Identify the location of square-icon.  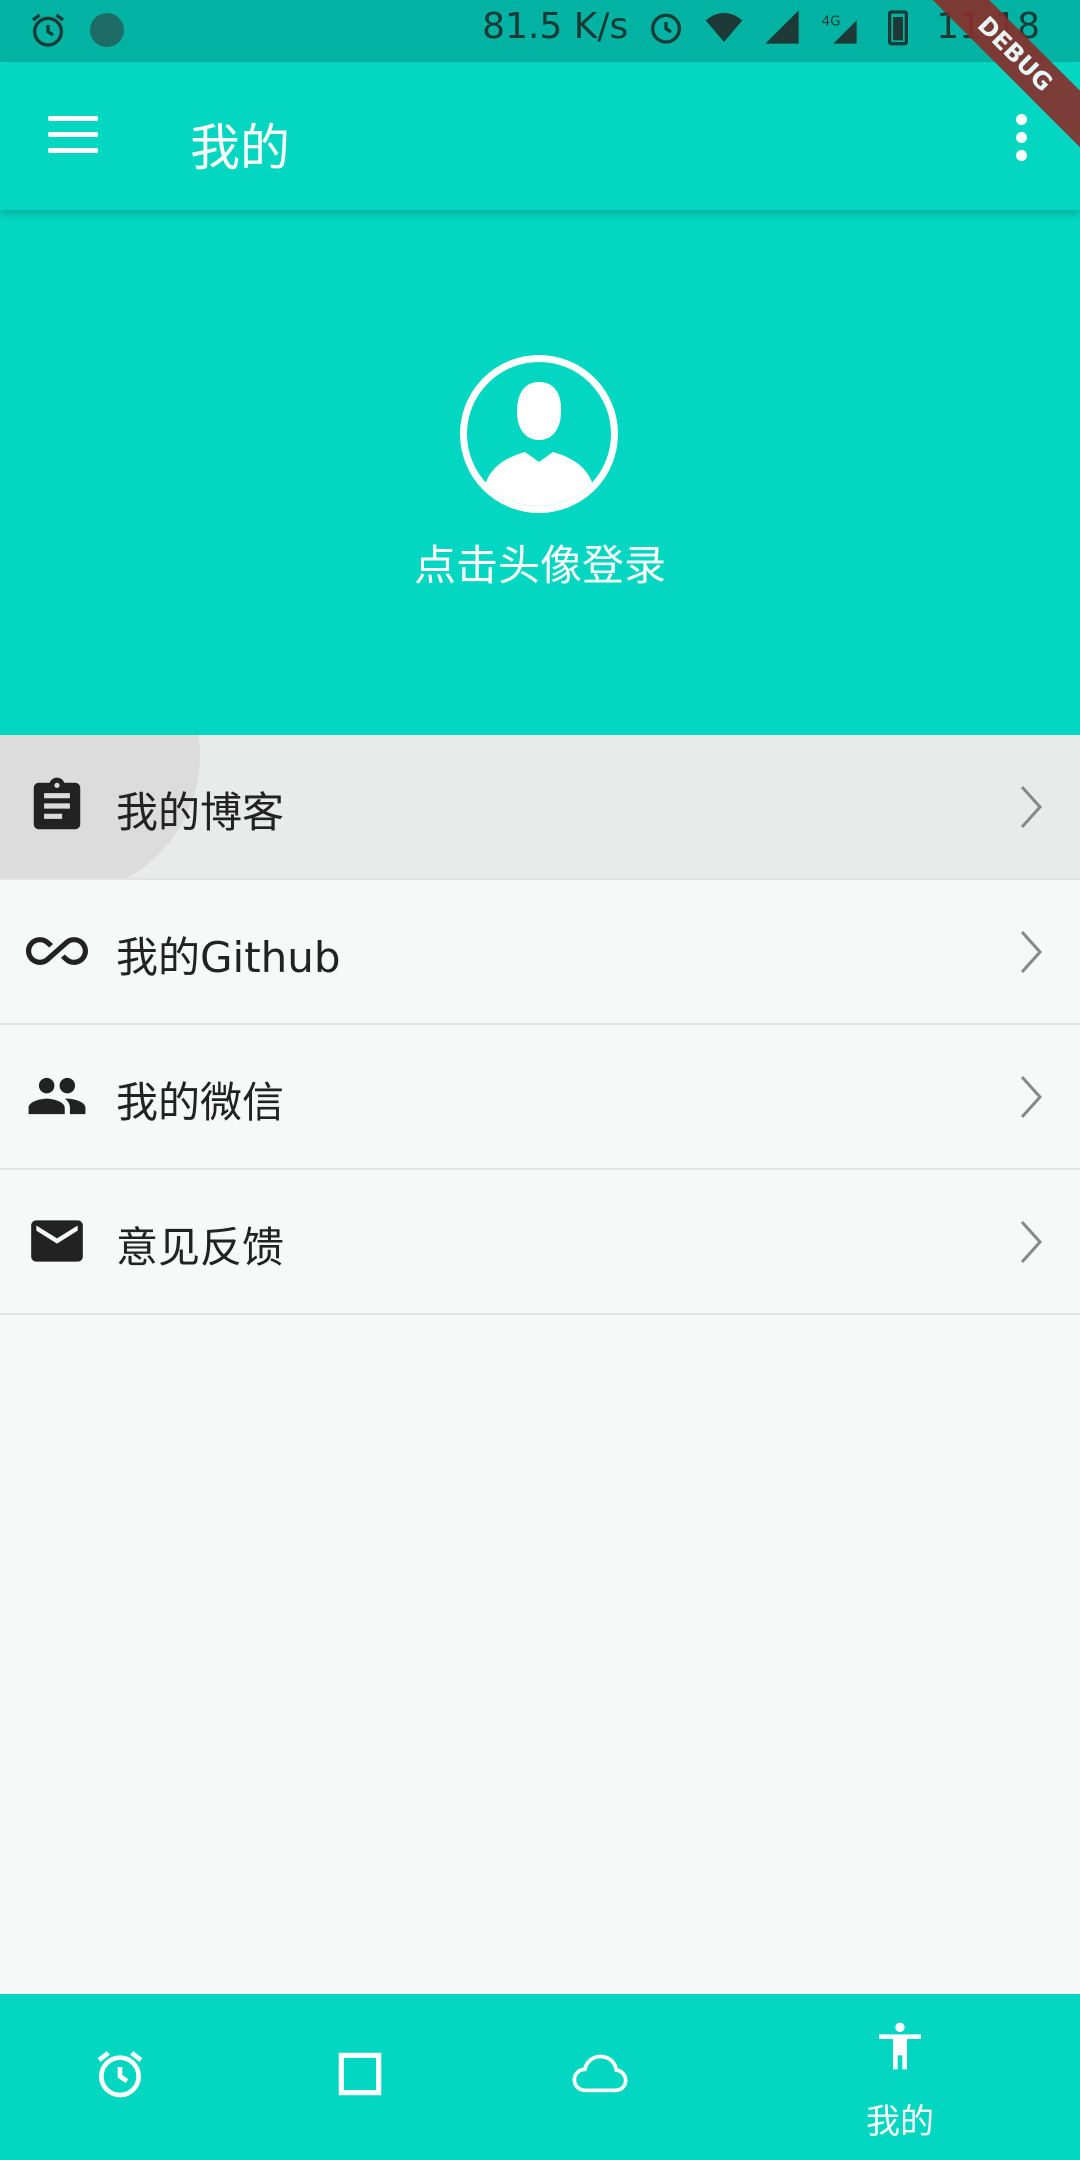
(360, 2074).